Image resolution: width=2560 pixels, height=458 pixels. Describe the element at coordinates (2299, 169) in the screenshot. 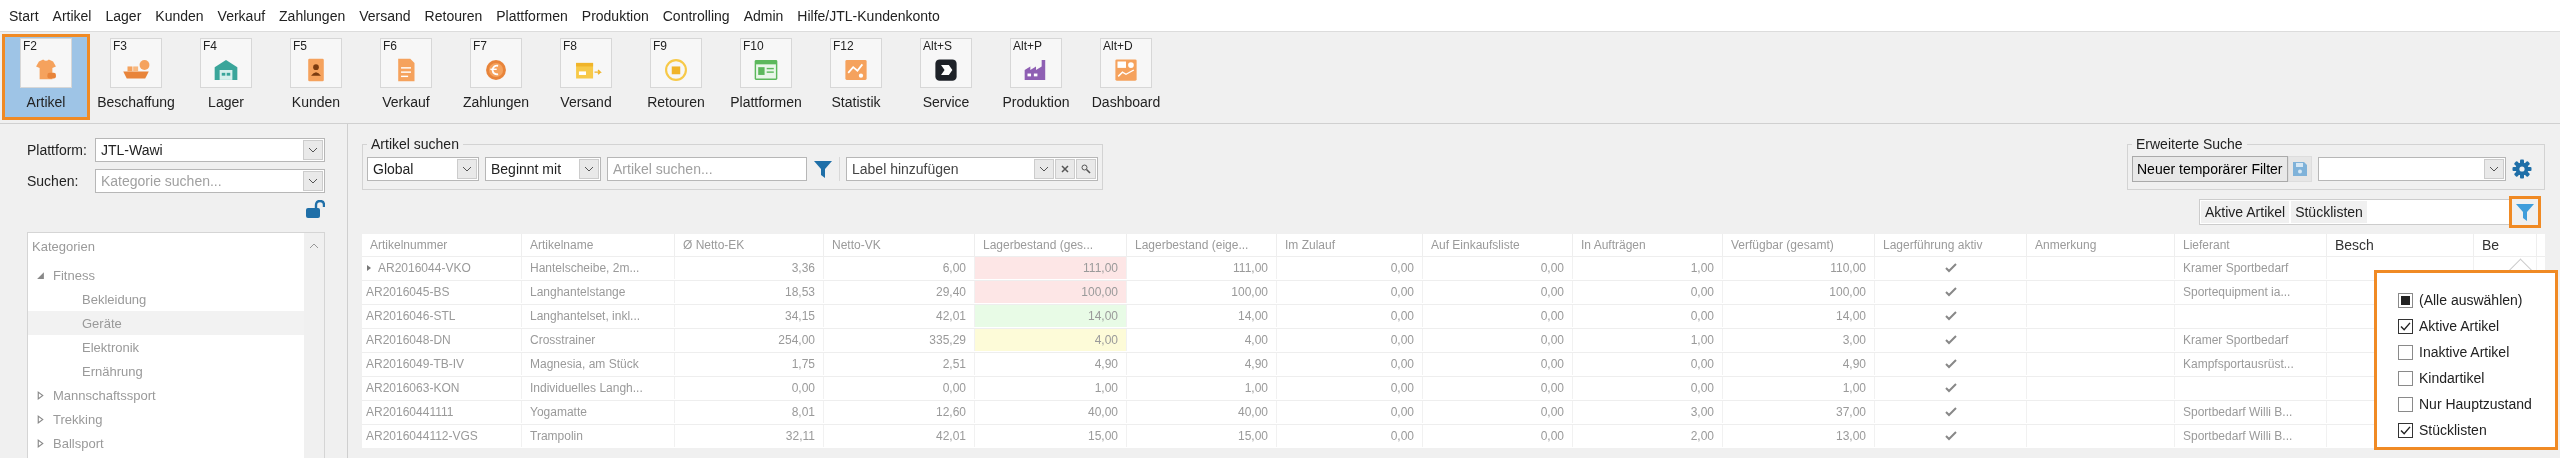

I see `save-button` at that location.